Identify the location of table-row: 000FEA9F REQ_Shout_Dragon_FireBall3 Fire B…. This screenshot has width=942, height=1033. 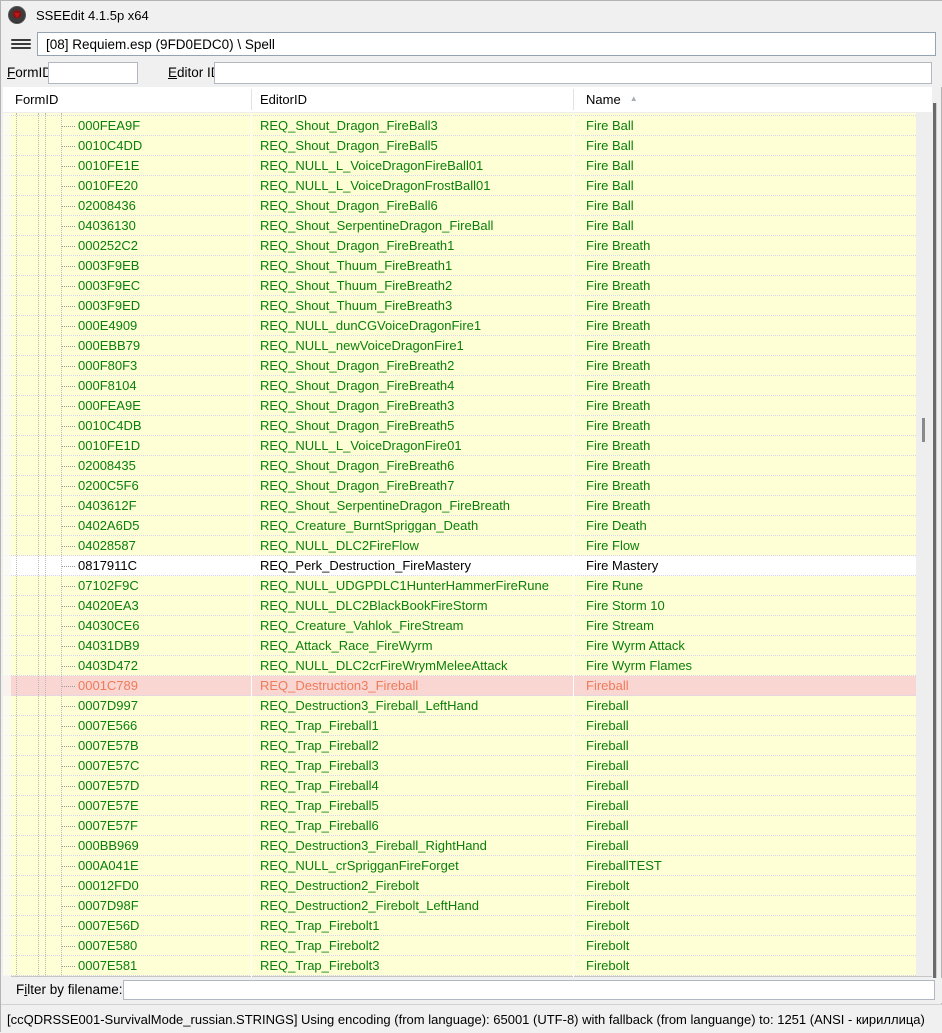
(459, 126).